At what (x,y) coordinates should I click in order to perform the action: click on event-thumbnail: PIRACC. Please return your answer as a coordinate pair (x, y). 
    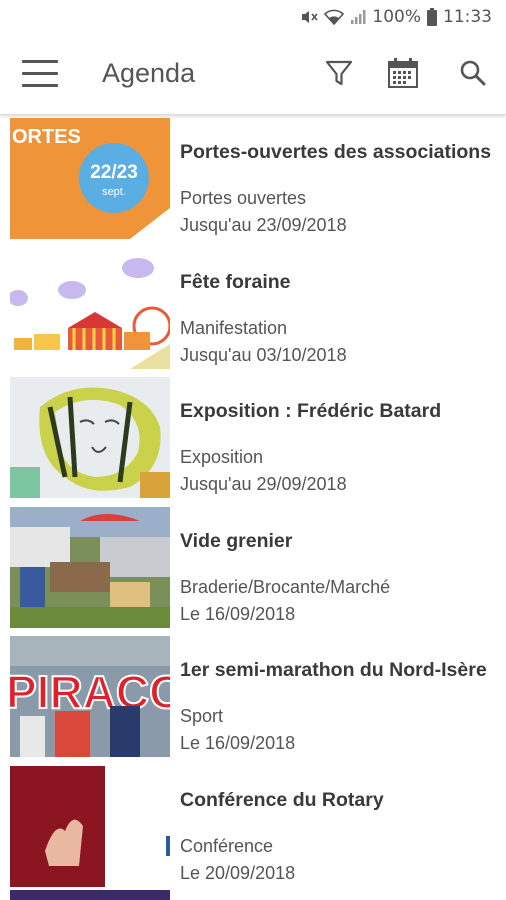
    Looking at the image, I should click on (90, 696).